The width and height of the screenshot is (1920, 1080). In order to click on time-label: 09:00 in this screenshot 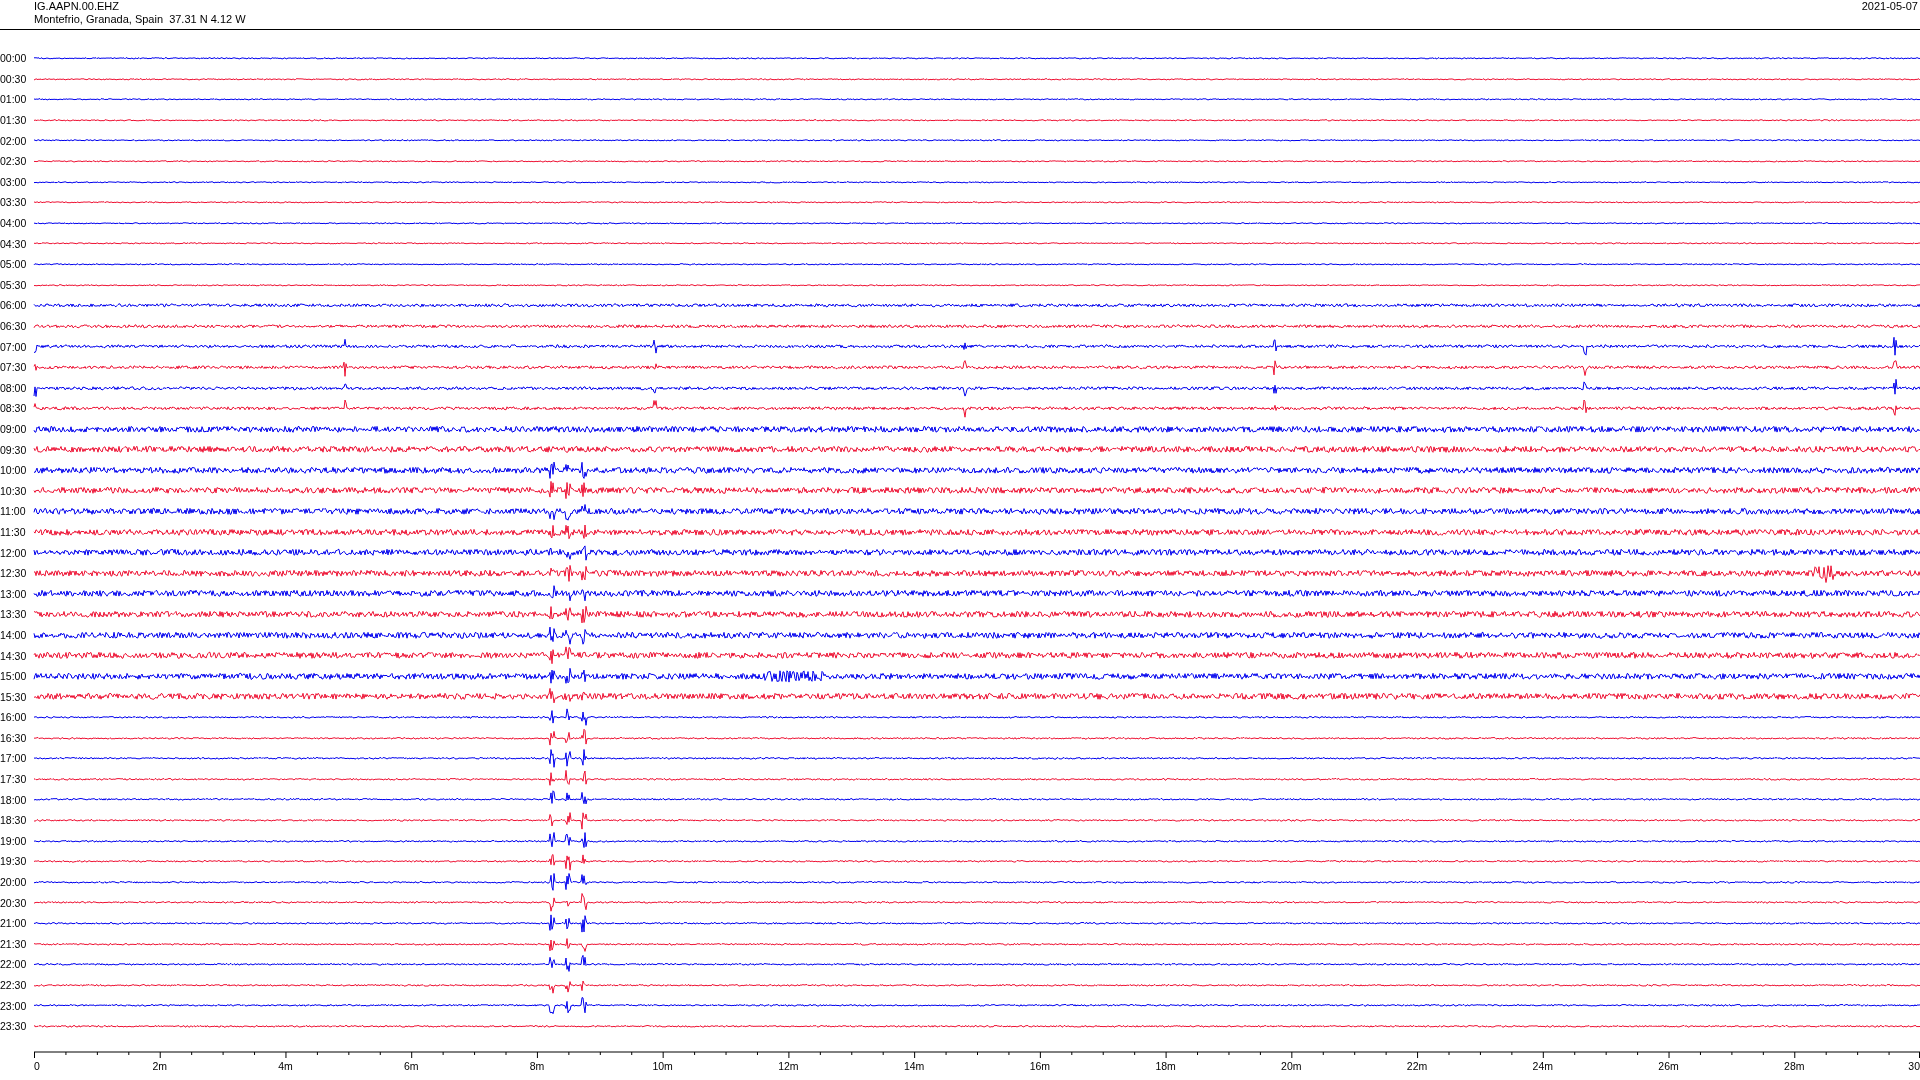, I will do `click(14, 429)`.